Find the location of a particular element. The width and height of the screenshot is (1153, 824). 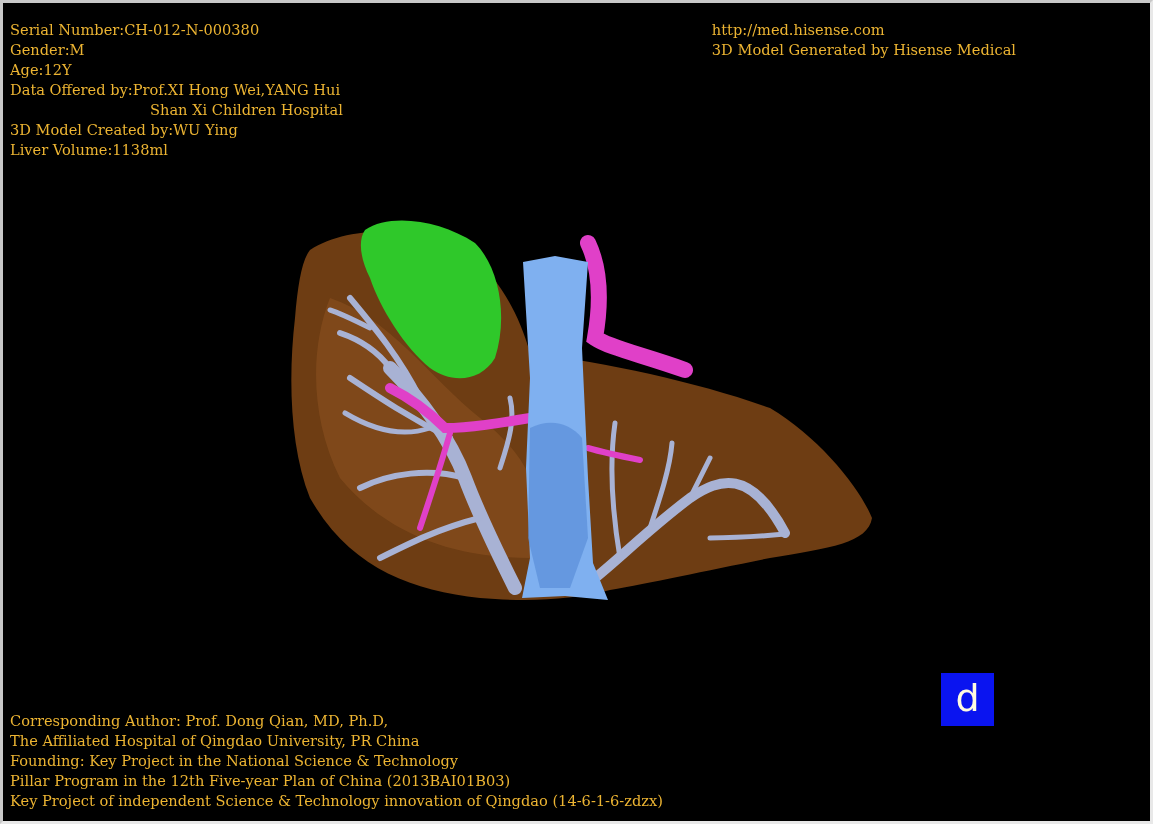

info-text: The Affiliated Hospital of Qingdao University, PR China is located at coordinates (215, 741).